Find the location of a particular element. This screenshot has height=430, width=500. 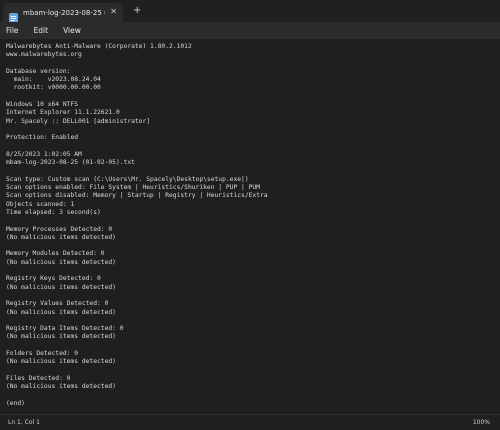

close-tab-icon: ✕ is located at coordinates (113, 12).